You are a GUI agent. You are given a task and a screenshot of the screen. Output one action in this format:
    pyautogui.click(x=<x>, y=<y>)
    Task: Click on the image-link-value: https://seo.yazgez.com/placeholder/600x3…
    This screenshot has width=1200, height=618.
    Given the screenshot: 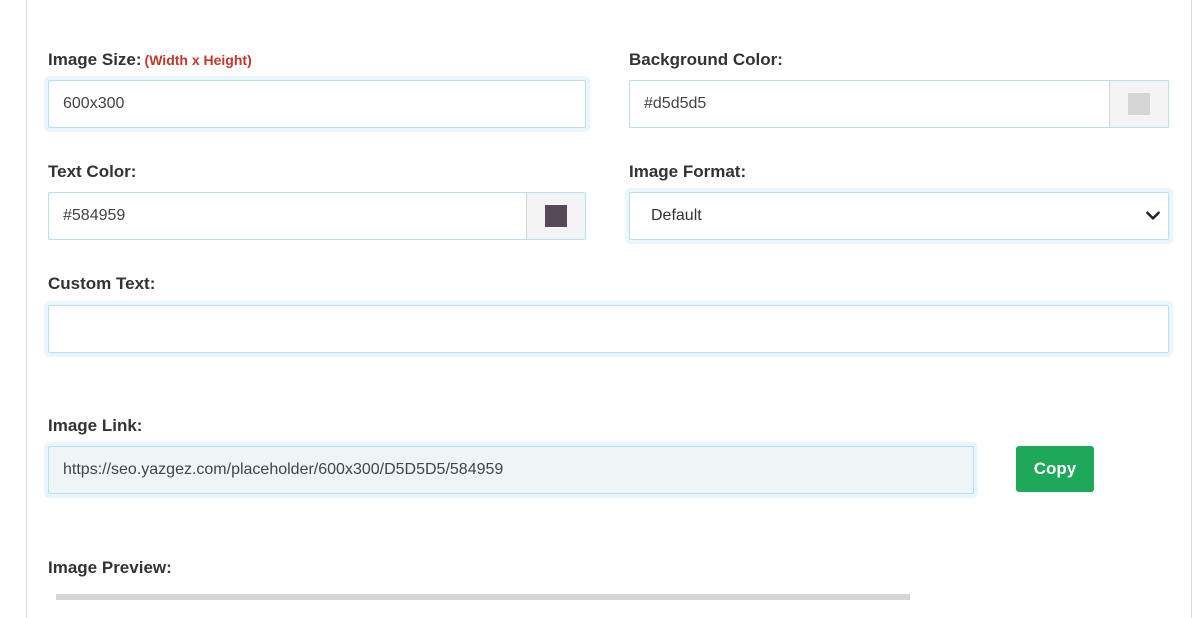 What is the action you would take?
    pyautogui.click(x=283, y=469)
    